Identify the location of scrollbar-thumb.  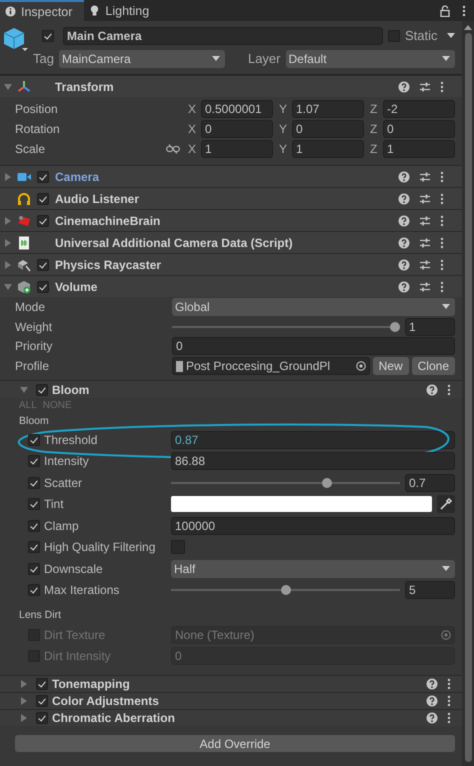
(468, 397).